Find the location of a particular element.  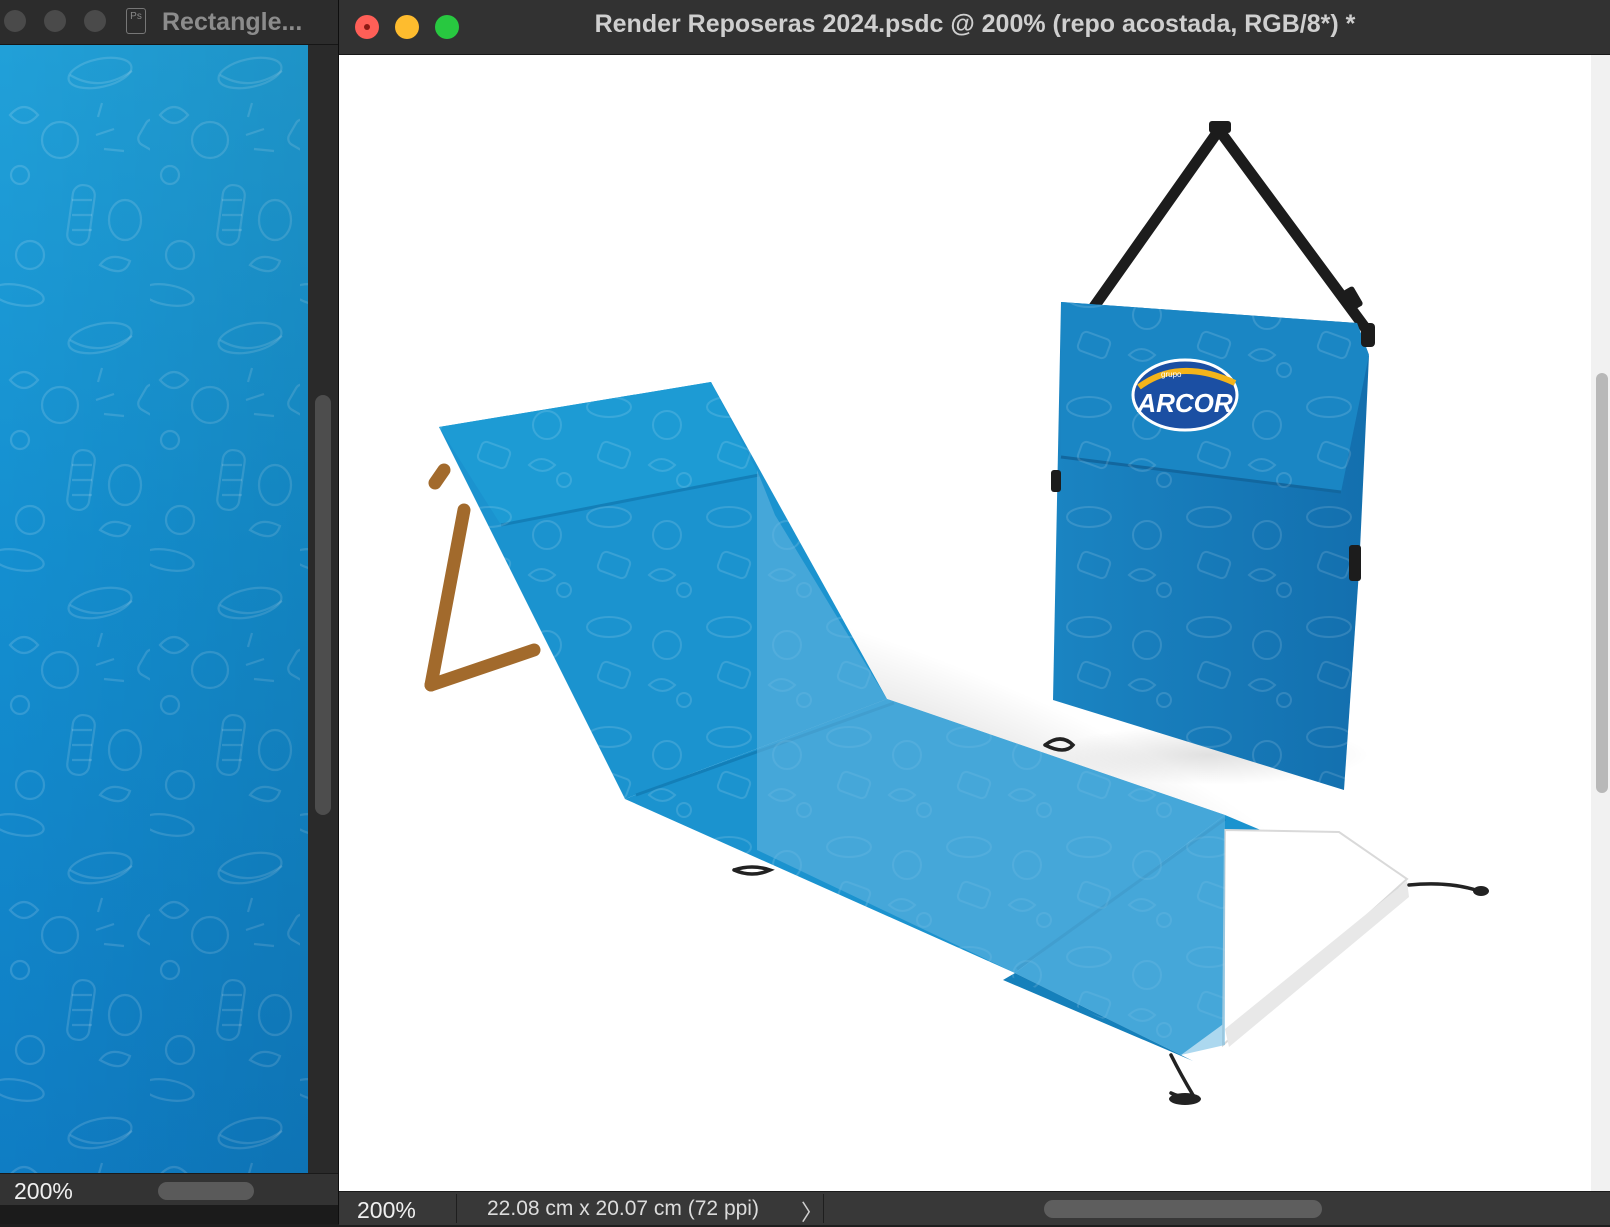

left-status-bar: 200% is located at coordinates (169, 1189).